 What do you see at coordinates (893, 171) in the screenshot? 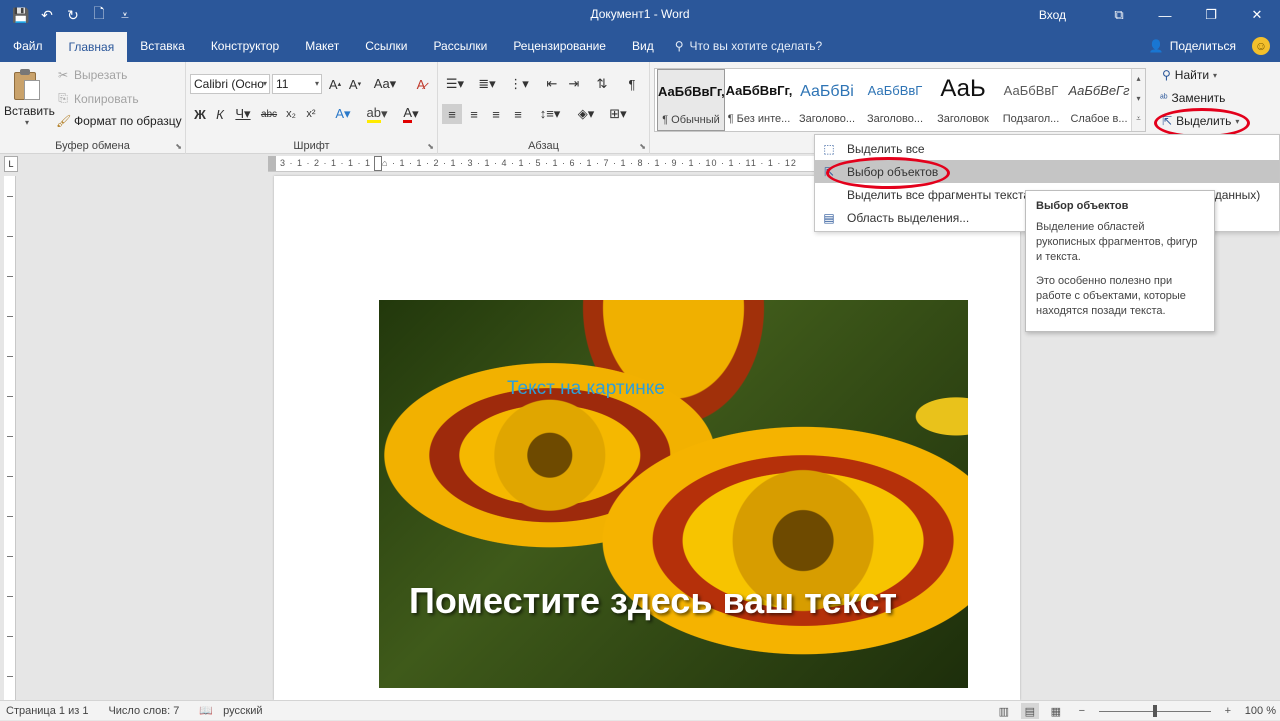
I see `menu-item-label: Выбор объектов` at bounding box center [893, 171].